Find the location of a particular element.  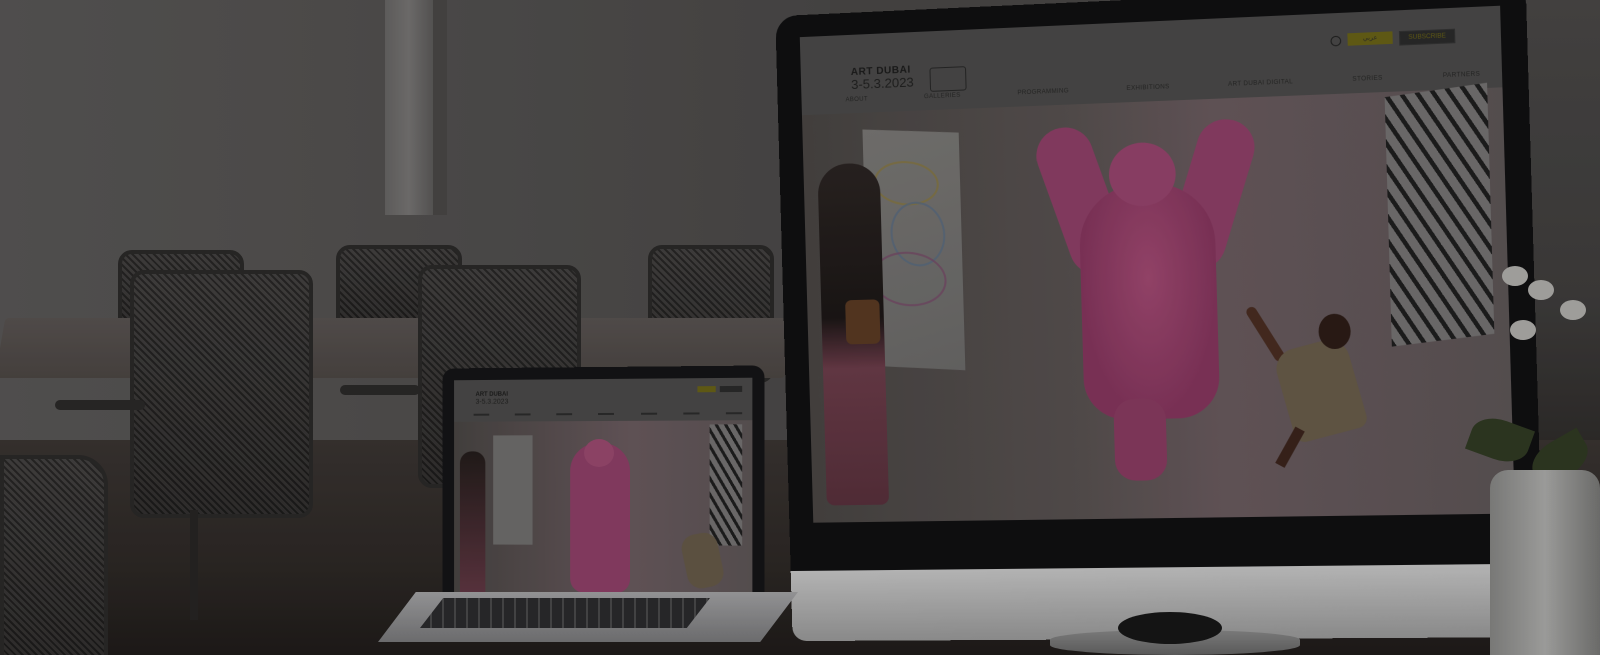

laptop-bear-head is located at coordinates (599, 453).